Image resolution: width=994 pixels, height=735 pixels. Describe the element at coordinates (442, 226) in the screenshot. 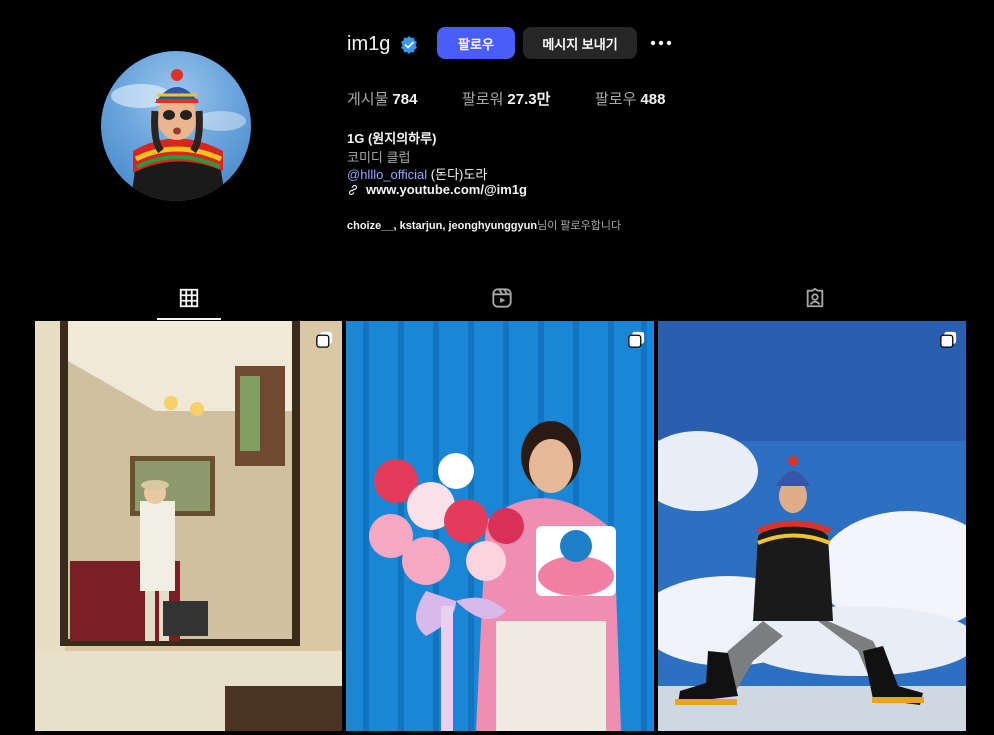

I see `followed-by-names: choize__, kstarjun, jeonghyunggyun` at that location.